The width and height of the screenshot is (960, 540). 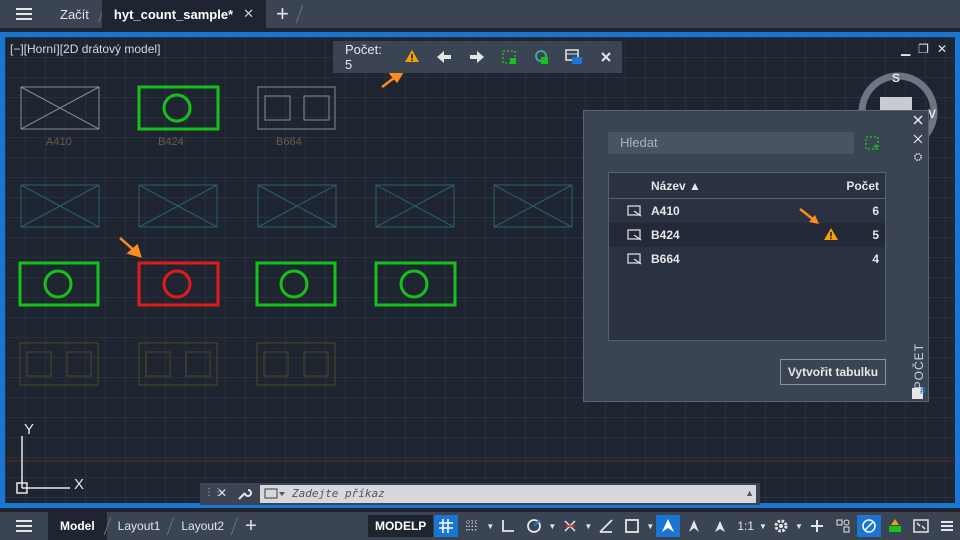 I want to click on tab-drawing: hyt_count_sample* ✕, so click(x=184, y=14).